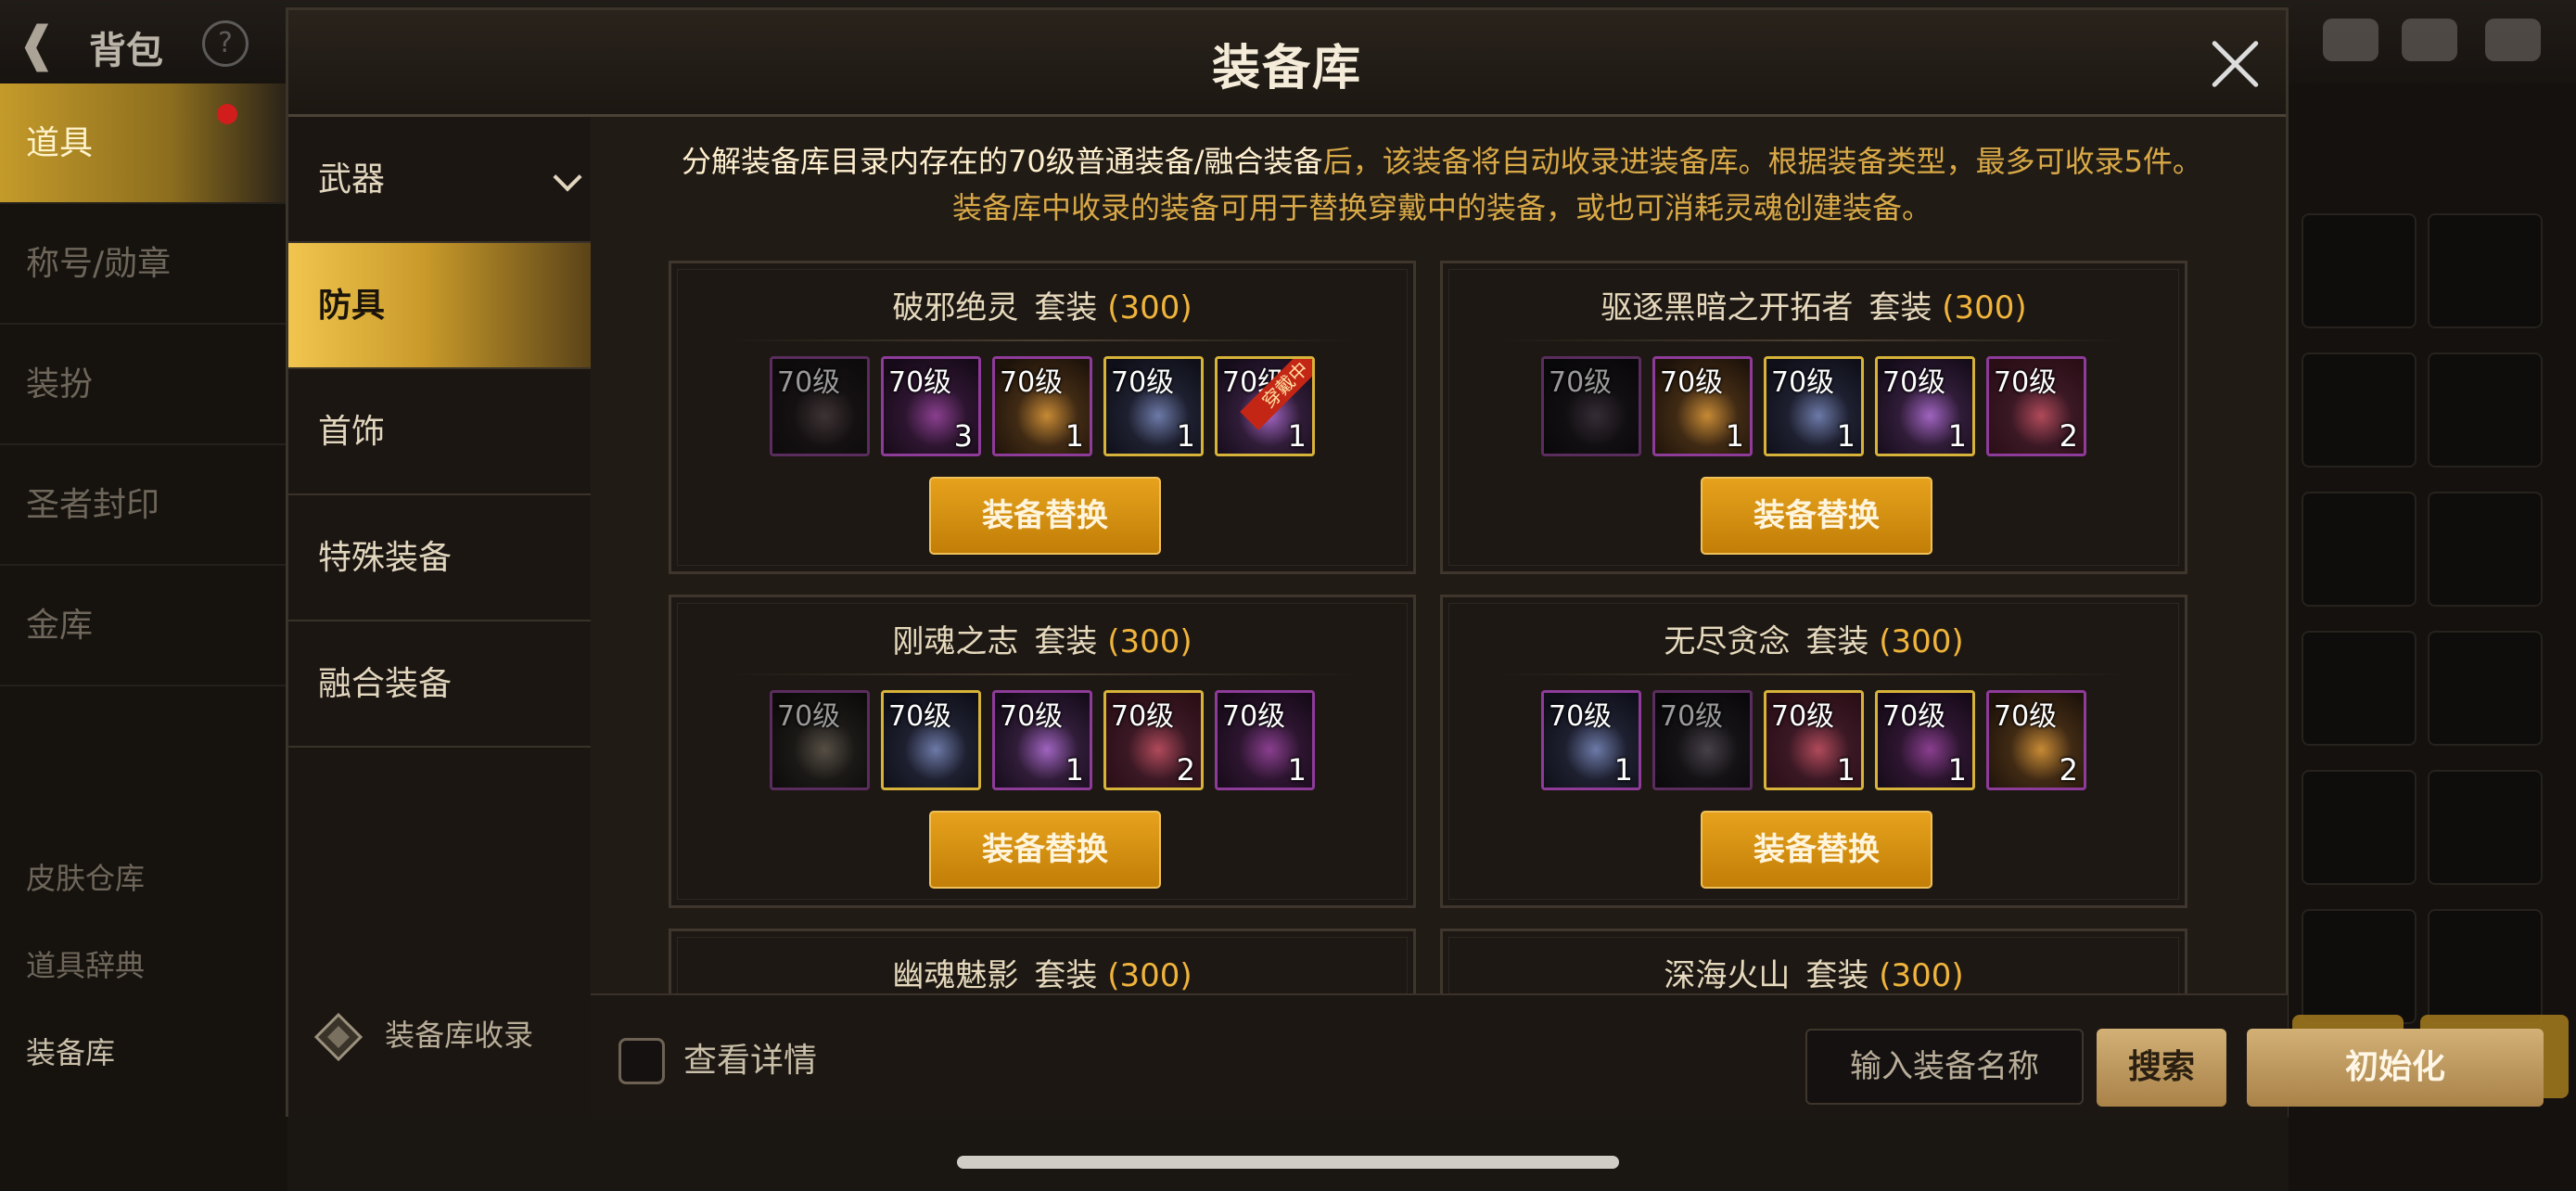 This screenshot has height=1191, width=2576. I want to click on notification-dot, so click(227, 114).